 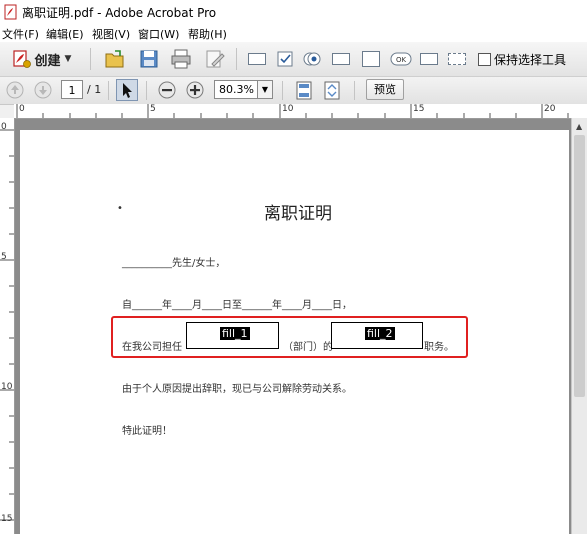 I want to click on create-label: 创建, so click(x=47, y=61).